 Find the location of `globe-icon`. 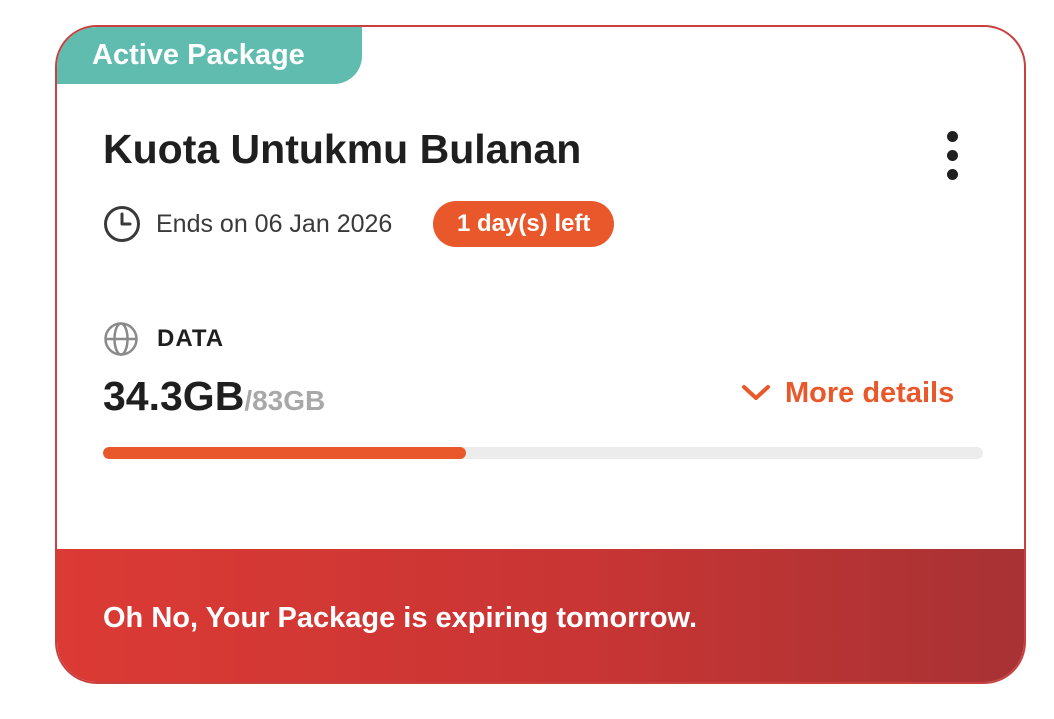

globe-icon is located at coordinates (121, 339).